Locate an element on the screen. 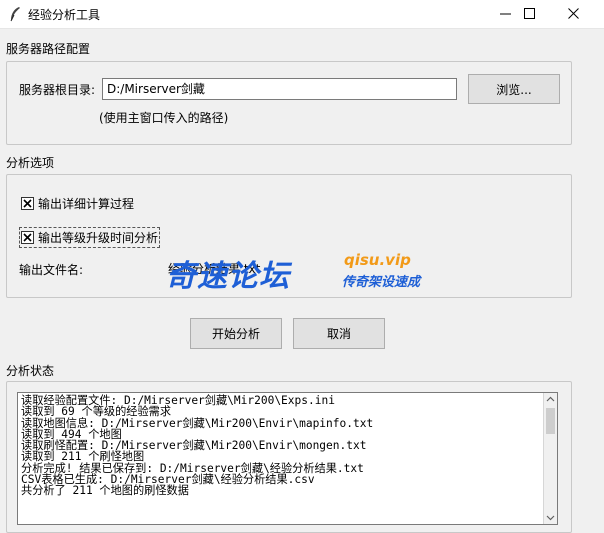 Image resolution: width=604 pixels, height=533 pixels. watermark-url-text: qisu.vip is located at coordinates (377, 260).